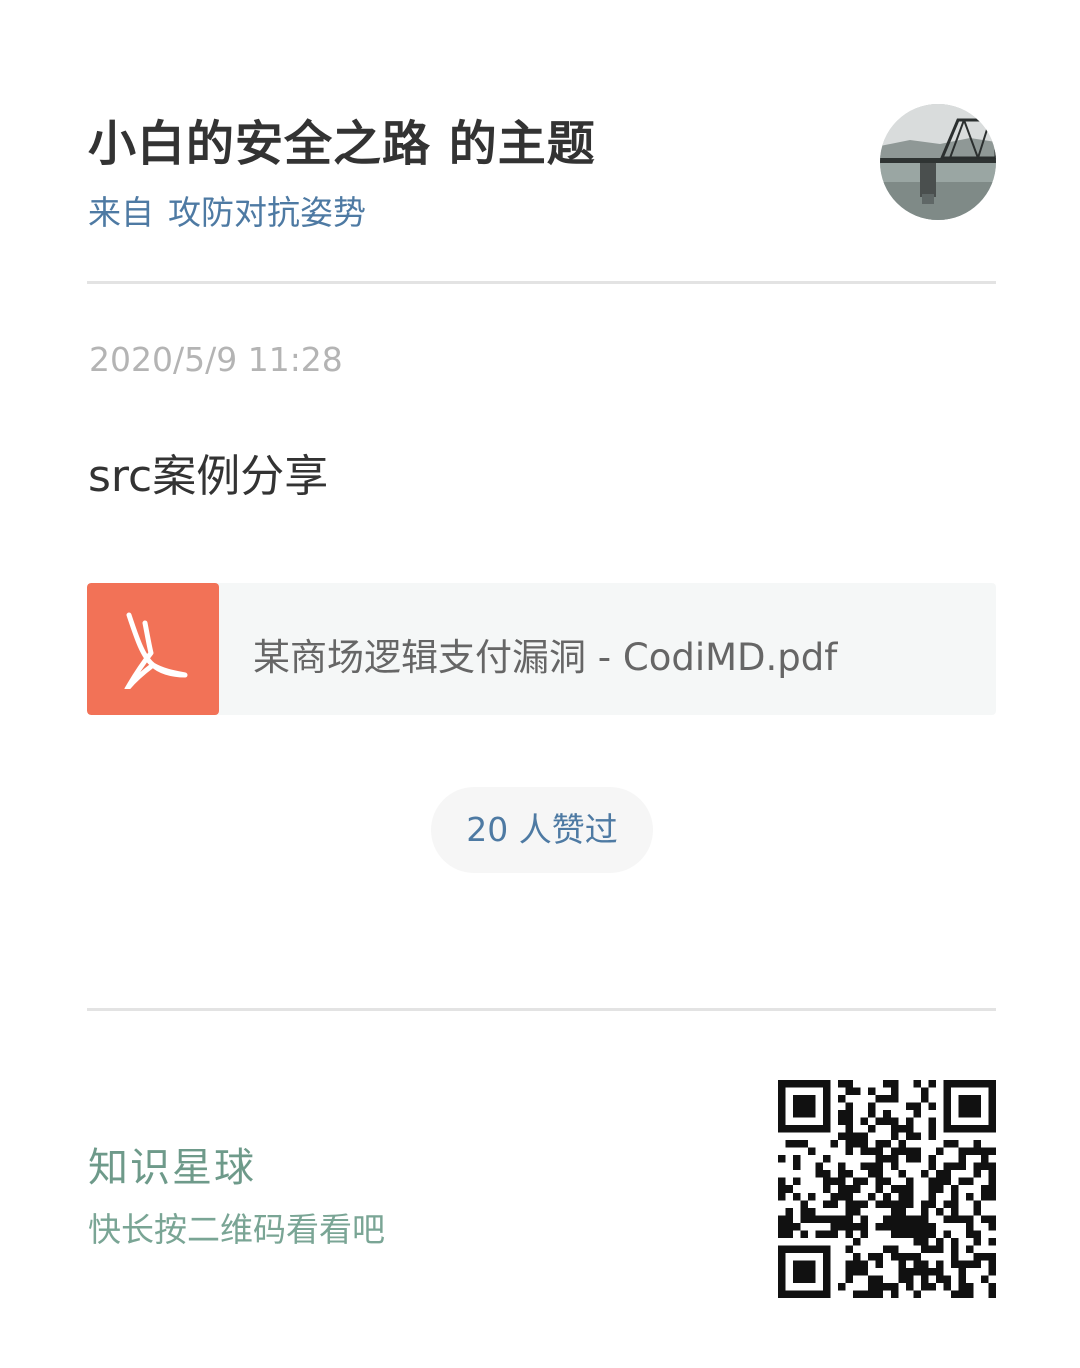  Describe the element at coordinates (172, 1168) in the screenshot. I see `brand-name: 知识星球` at that location.